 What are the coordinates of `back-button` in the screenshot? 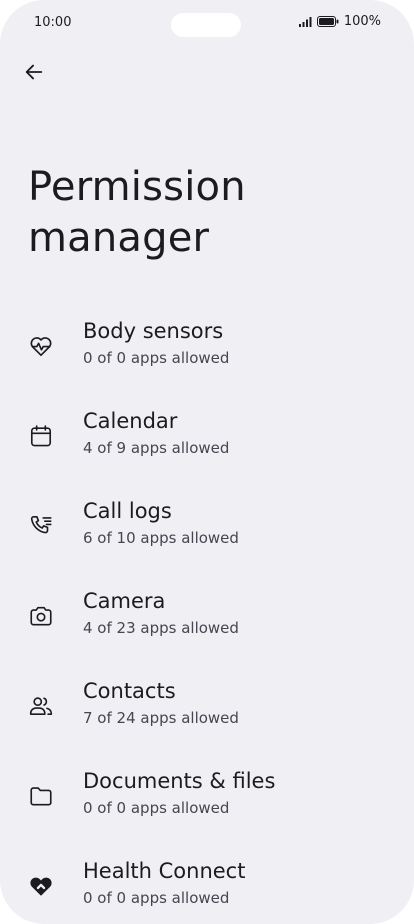 It's located at (34, 72).